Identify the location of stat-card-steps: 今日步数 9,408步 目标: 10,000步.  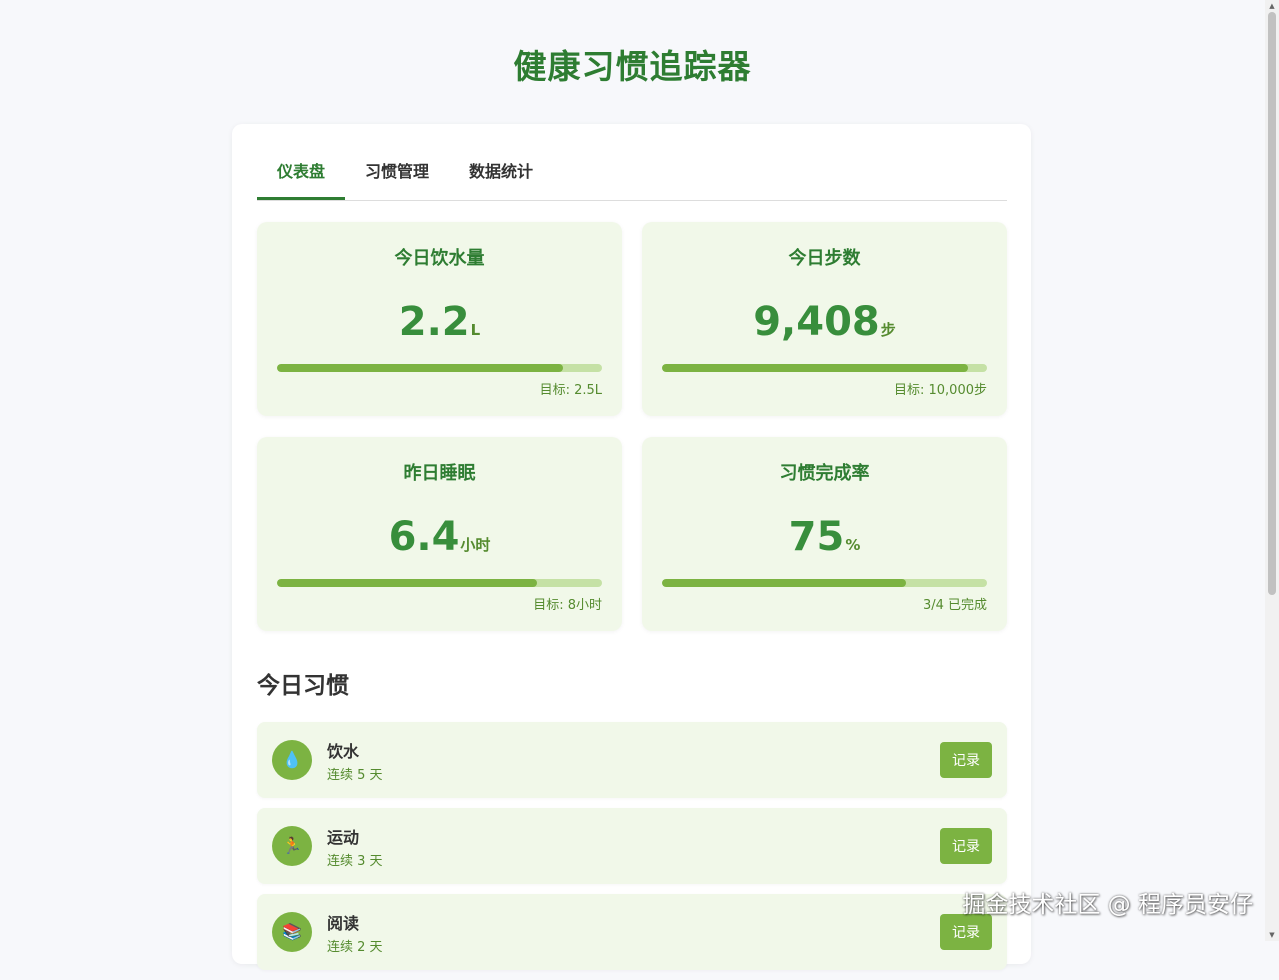
(824, 319).